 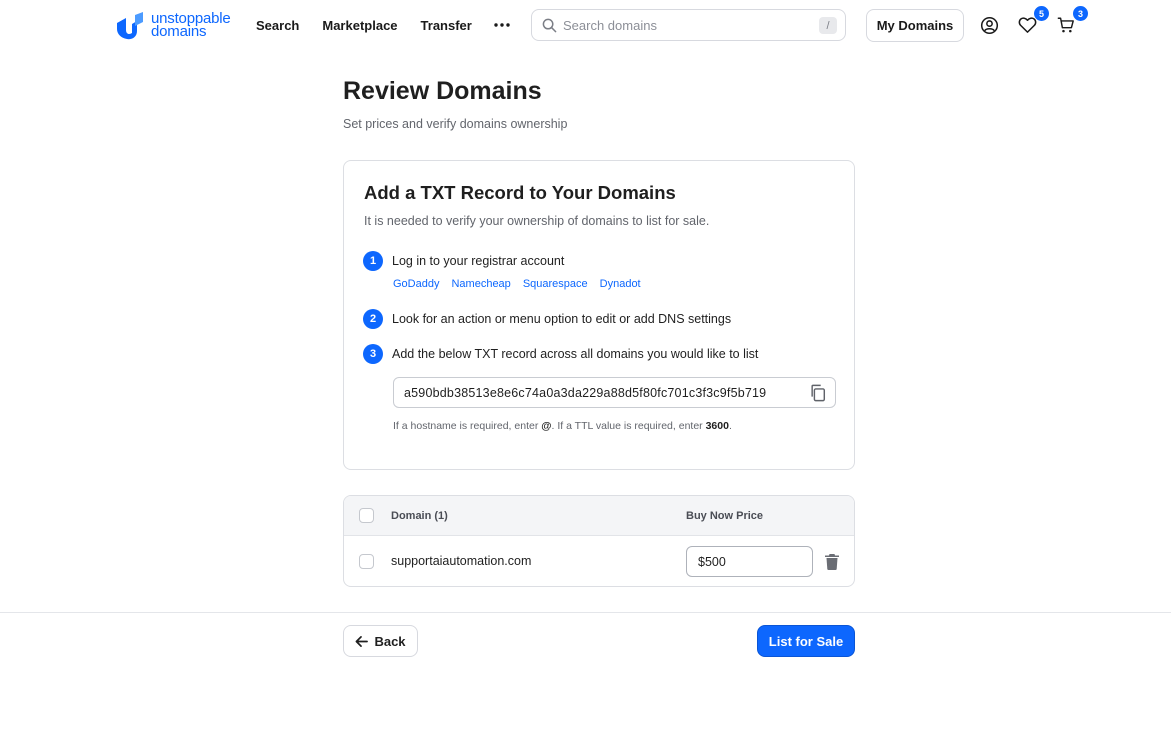 What do you see at coordinates (416, 284) in the screenshot?
I see `registrar-link-godaddy: GoDaddy` at bounding box center [416, 284].